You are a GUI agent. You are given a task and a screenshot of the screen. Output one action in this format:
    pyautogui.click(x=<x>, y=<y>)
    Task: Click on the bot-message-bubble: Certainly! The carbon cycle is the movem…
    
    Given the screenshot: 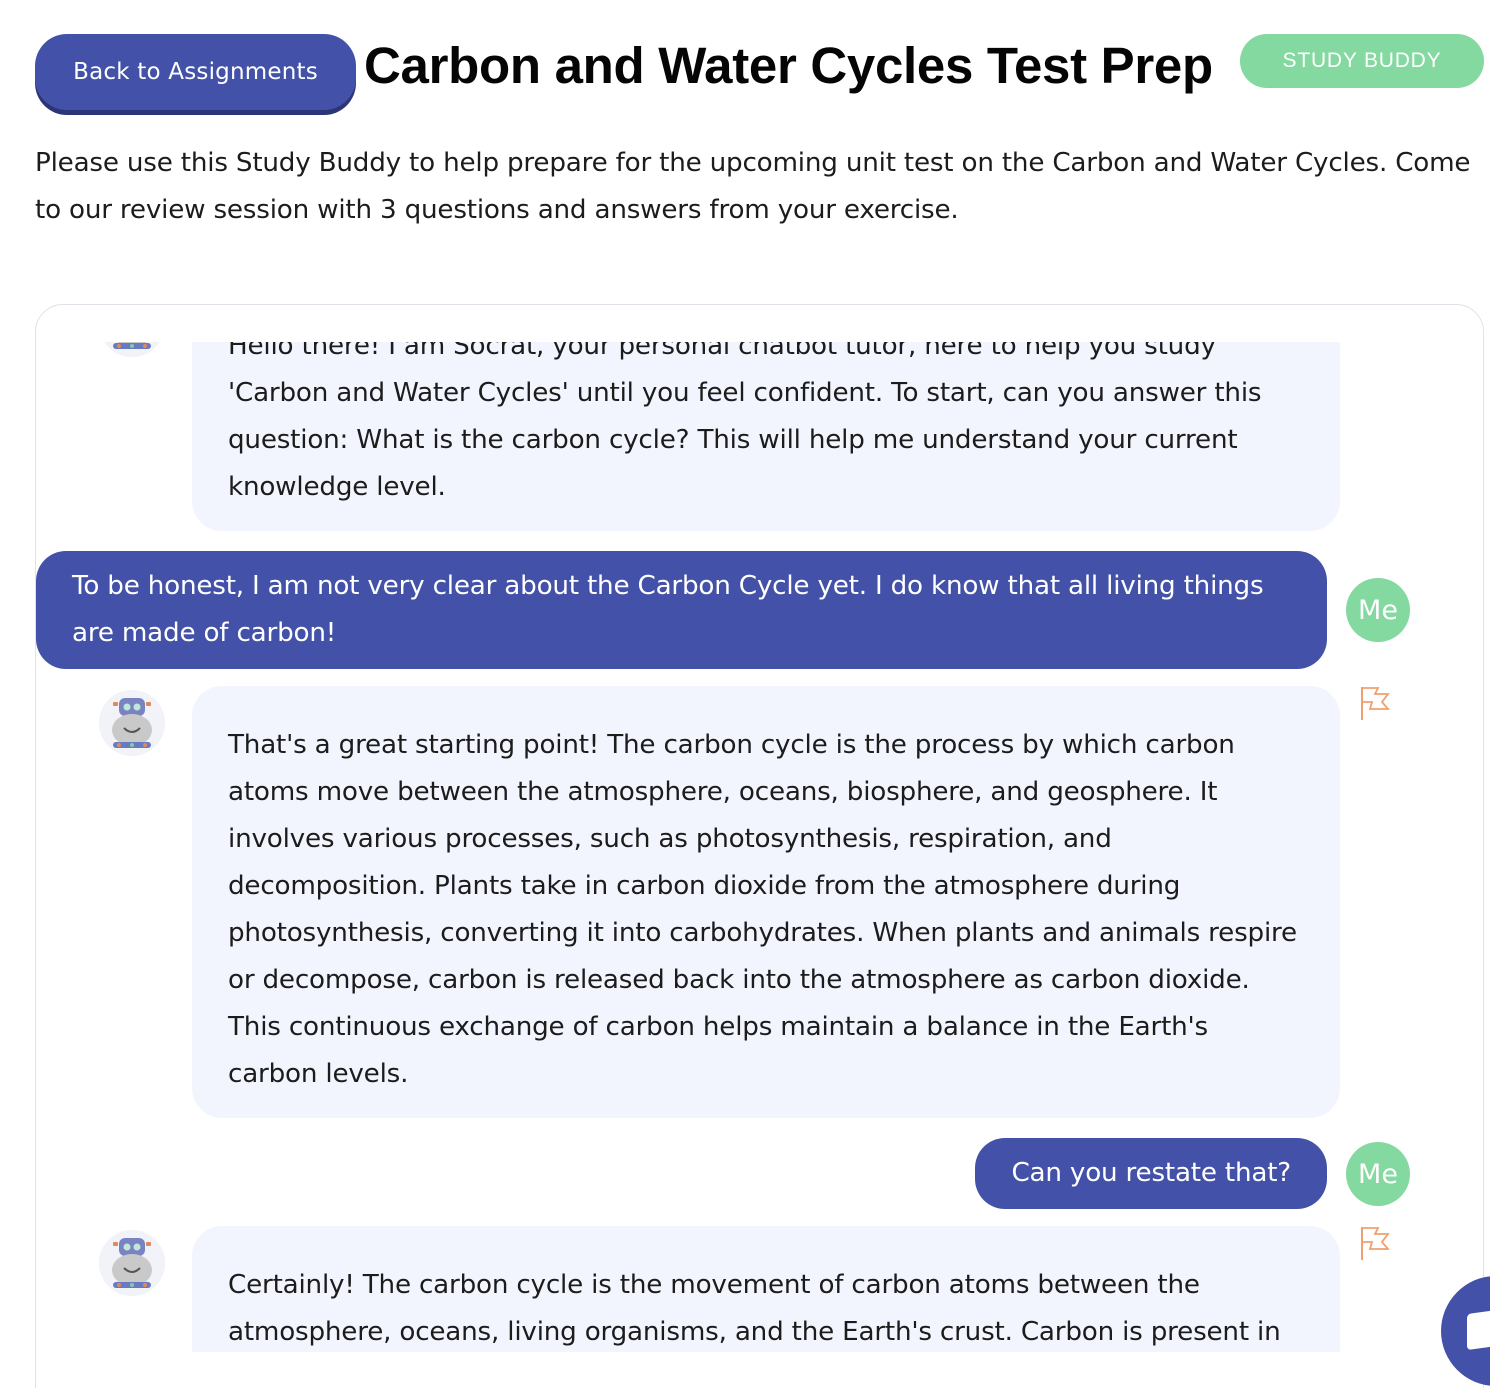 What is the action you would take?
    pyautogui.click(x=766, y=1289)
    